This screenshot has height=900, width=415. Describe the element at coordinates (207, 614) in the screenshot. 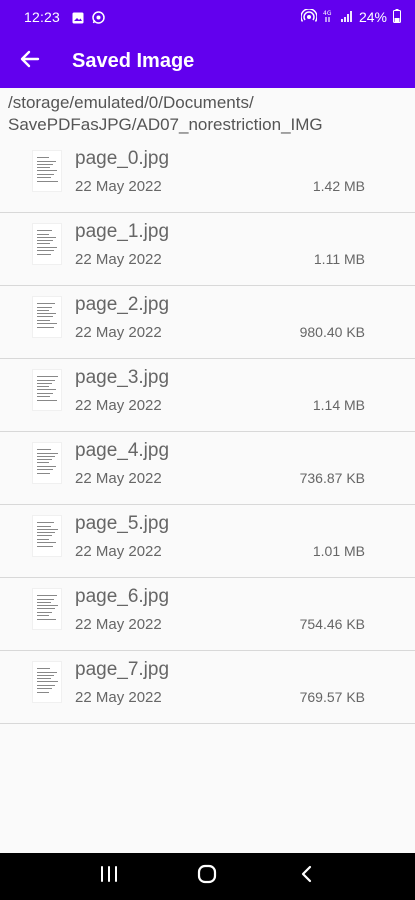

I see `file-row: page_6.jpg 22 May 2022 754.46 KB` at that location.